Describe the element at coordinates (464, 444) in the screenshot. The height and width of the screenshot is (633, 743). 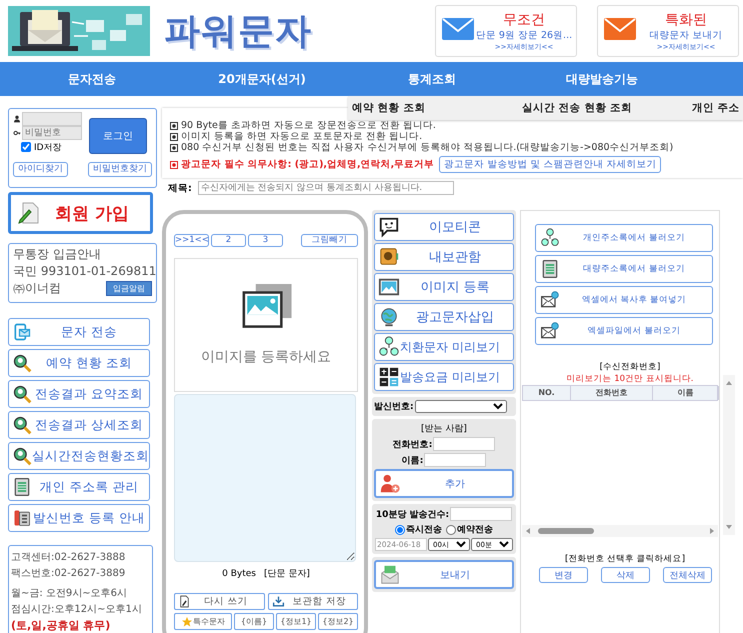
I see `phone-field` at that location.